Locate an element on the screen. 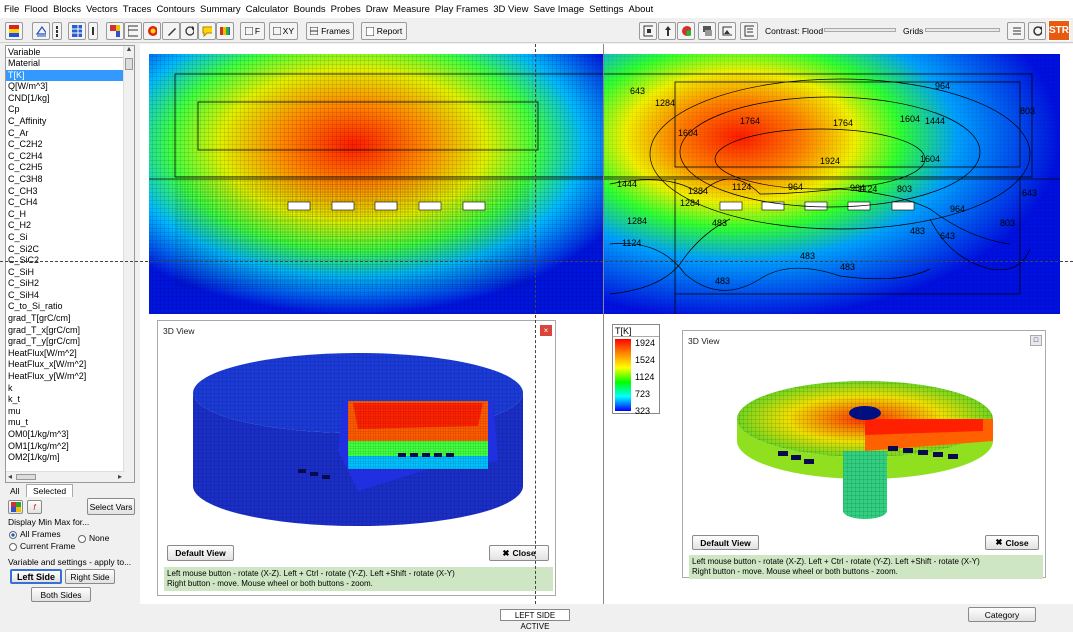  radio-all-frames: All Frames is located at coordinates (35, 534).